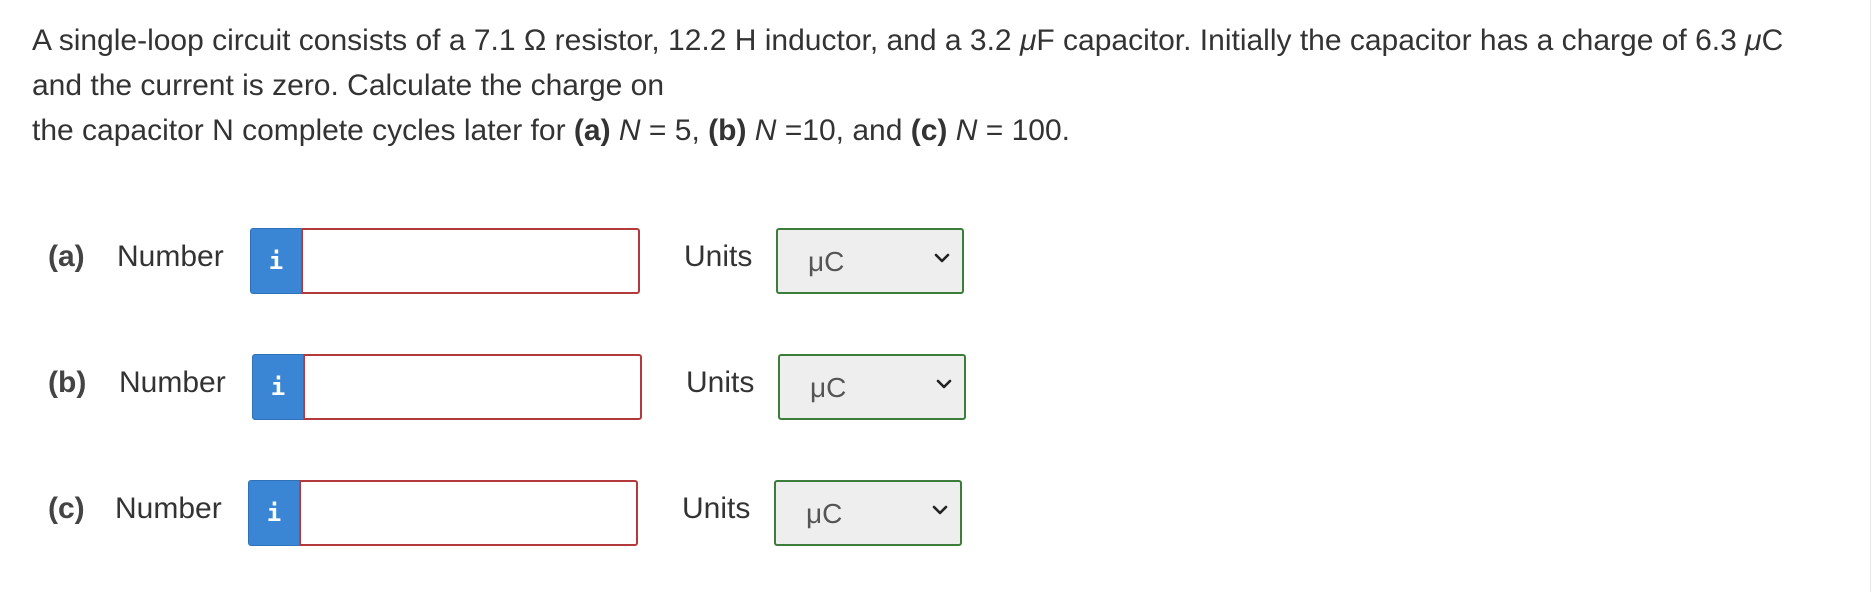  I want to click on answer-row-c: (c) Number i Units μC, so click(500, 513).